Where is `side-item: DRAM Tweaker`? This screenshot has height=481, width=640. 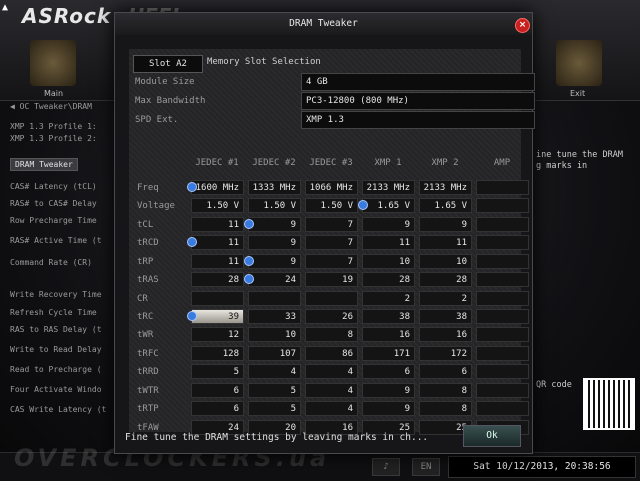 side-item: DRAM Tweaker is located at coordinates (44, 164).